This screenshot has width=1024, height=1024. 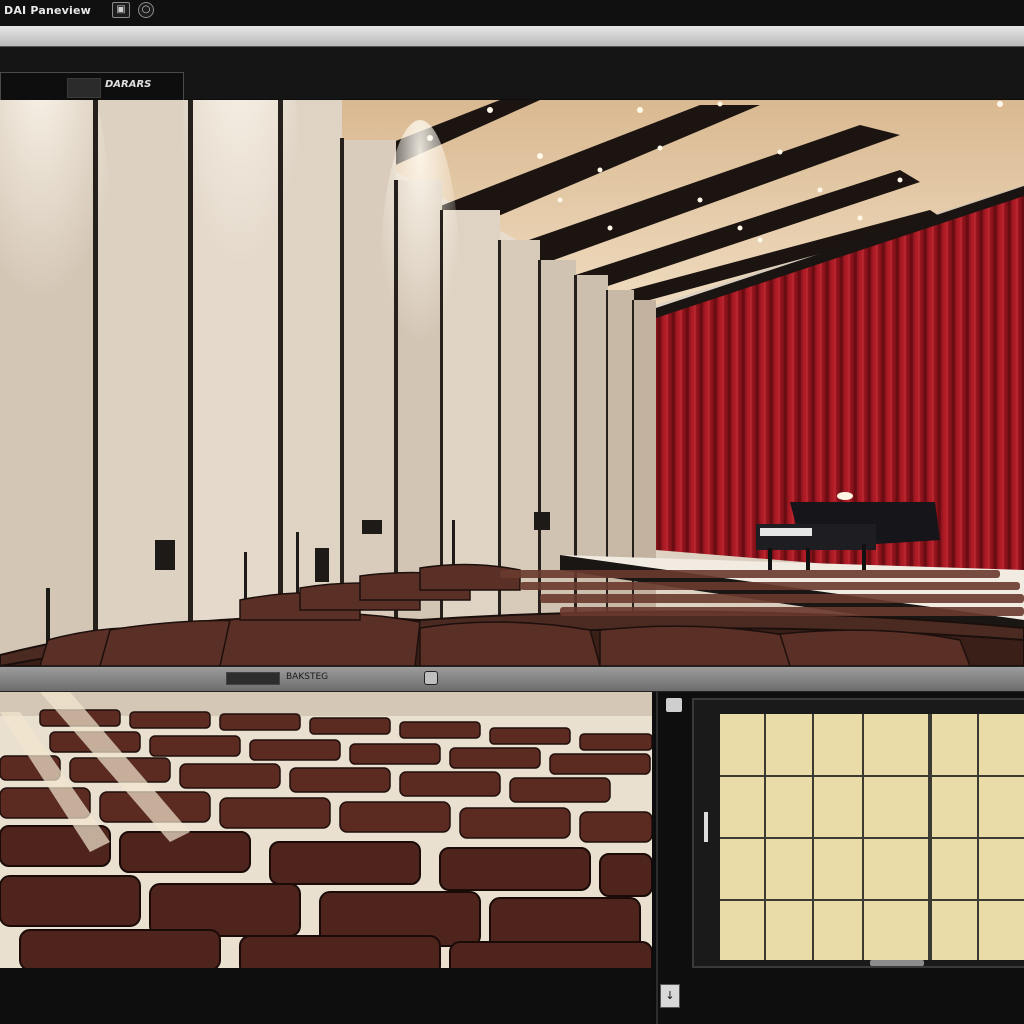 What do you see at coordinates (512, 36) in the screenshot?
I see `menu-strip` at bounding box center [512, 36].